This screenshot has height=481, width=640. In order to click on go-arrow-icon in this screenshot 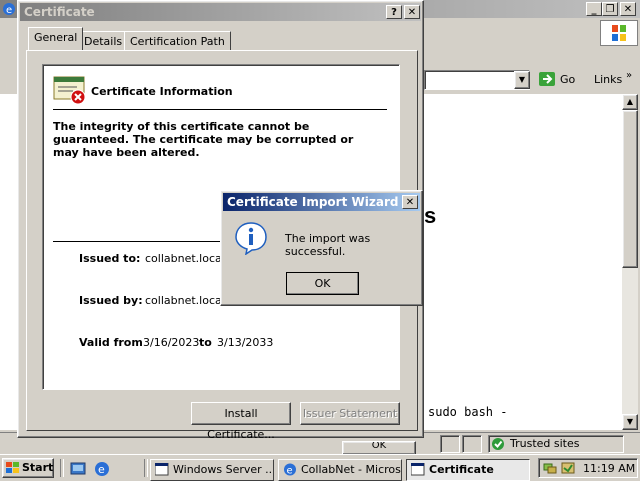, I will do `click(547, 79)`.